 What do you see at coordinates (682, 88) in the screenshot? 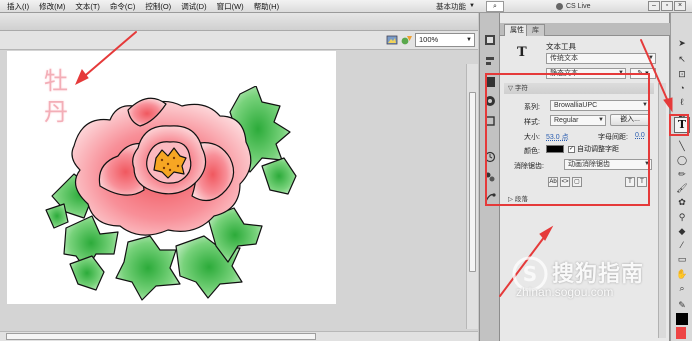
I see `3d-rotation-tool-icon: ◔` at bounding box center [682, 88].